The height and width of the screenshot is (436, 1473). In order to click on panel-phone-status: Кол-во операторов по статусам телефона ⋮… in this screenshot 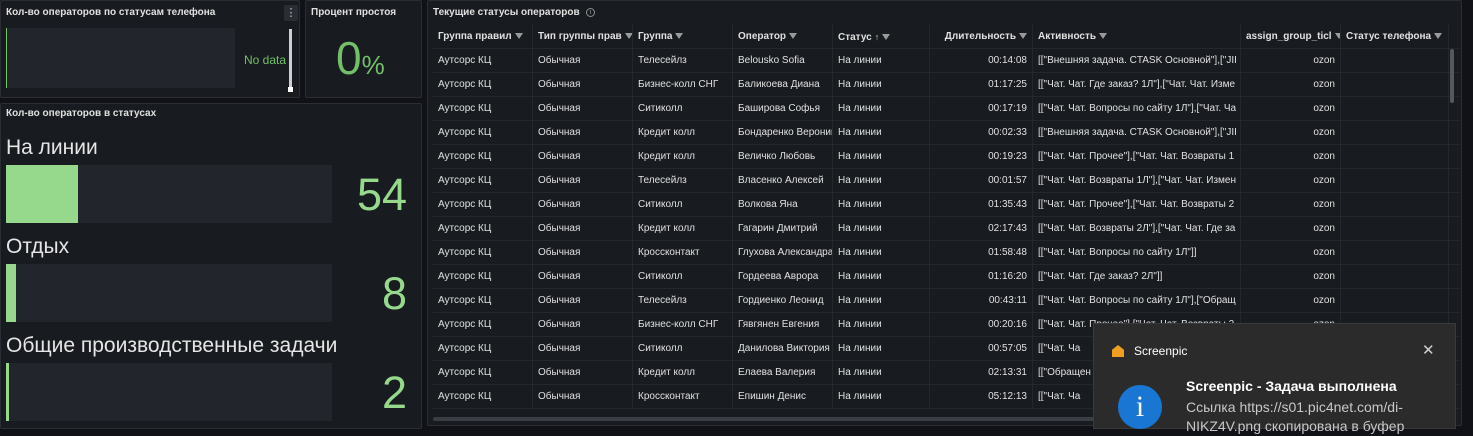, I will do `click(150, 49)`.